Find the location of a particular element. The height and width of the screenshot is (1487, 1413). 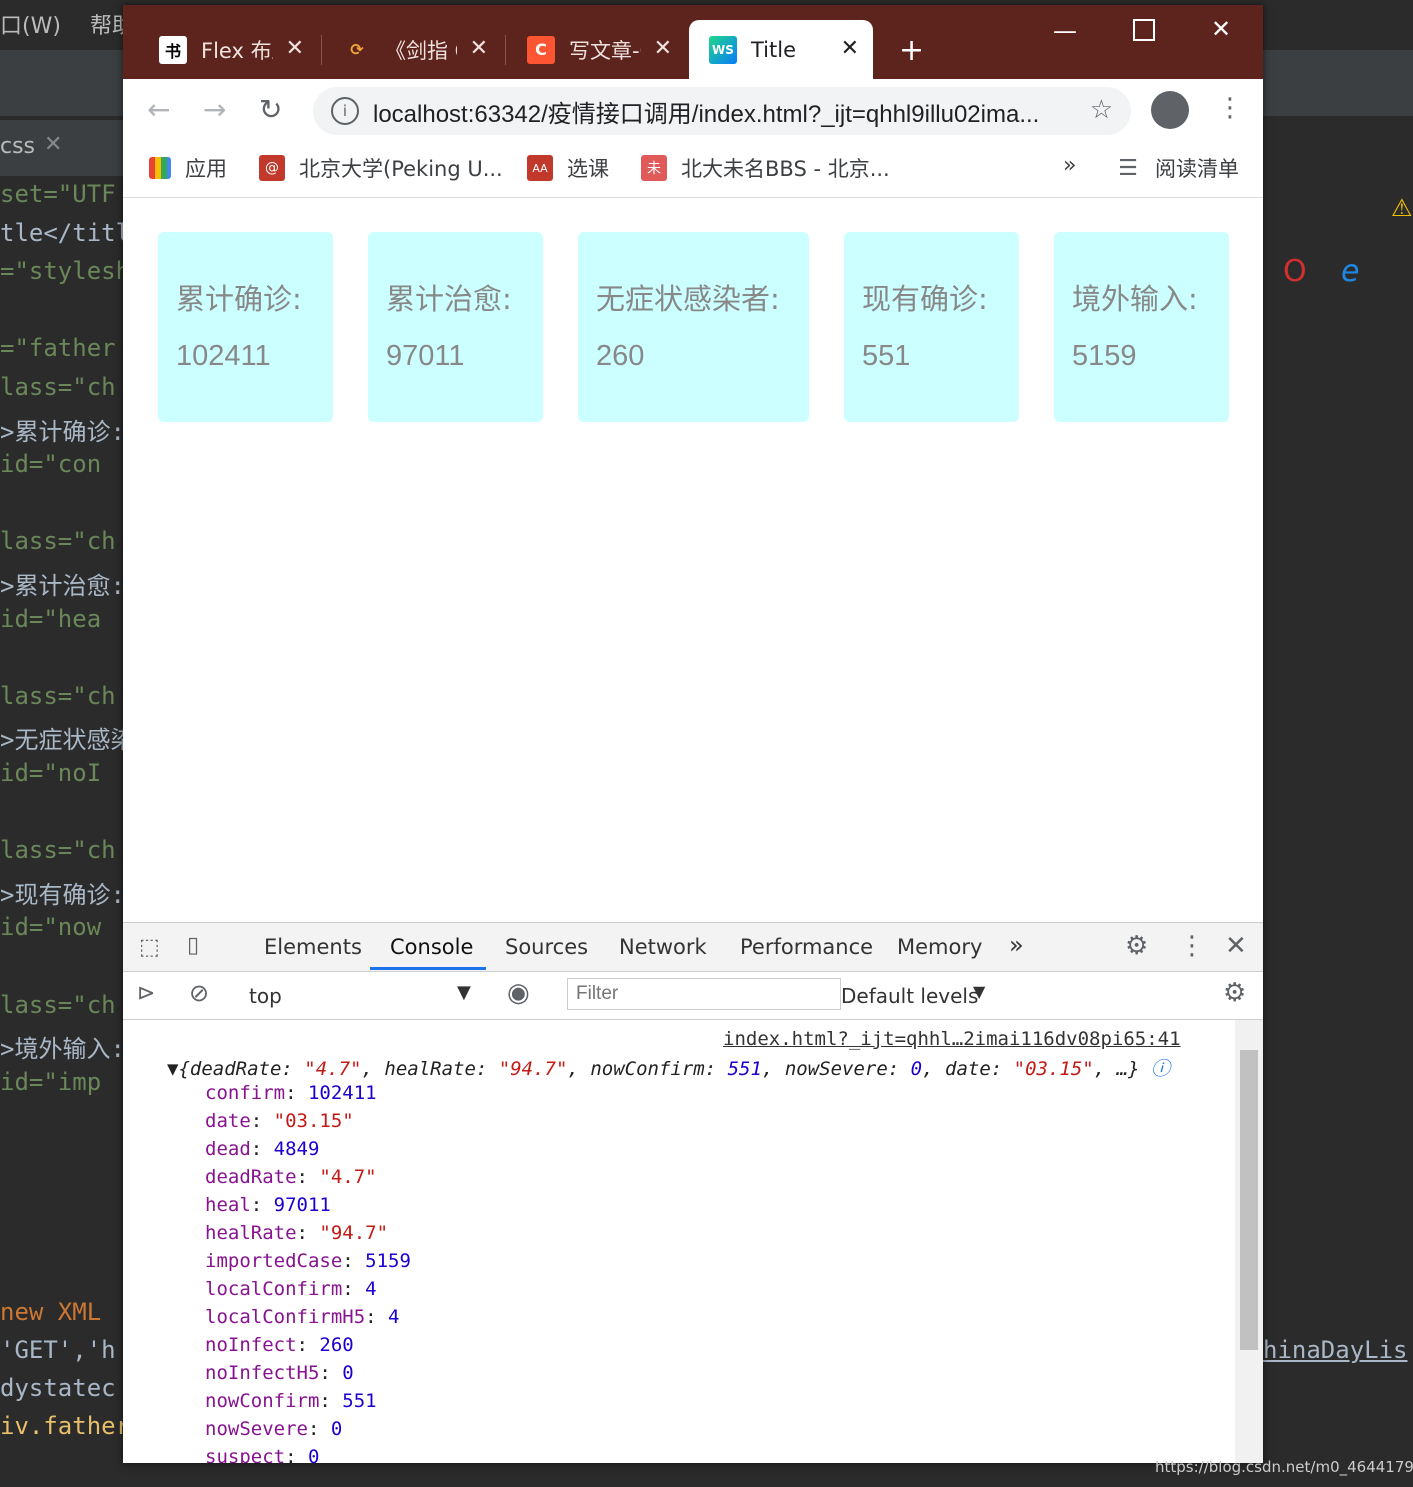

clear-console-icon: ⊘ is located at coordinates (199, 993).